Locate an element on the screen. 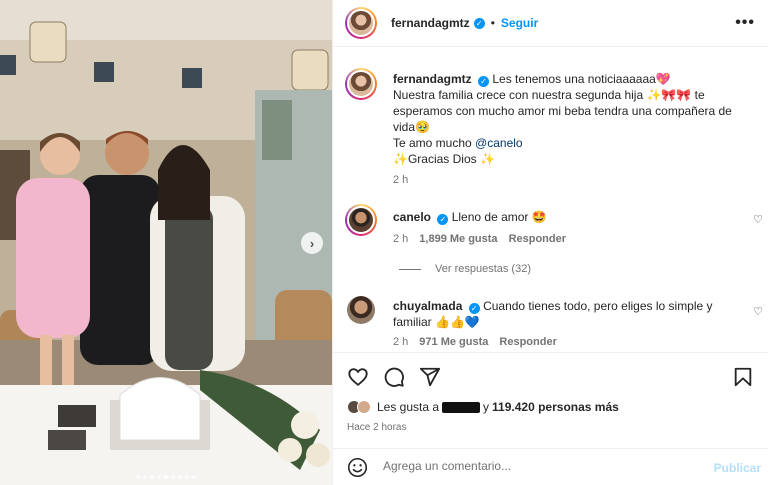 This screenshot has width=768, height=485. likes-count: 119.420 personas más is located at coordinates (555, 407).